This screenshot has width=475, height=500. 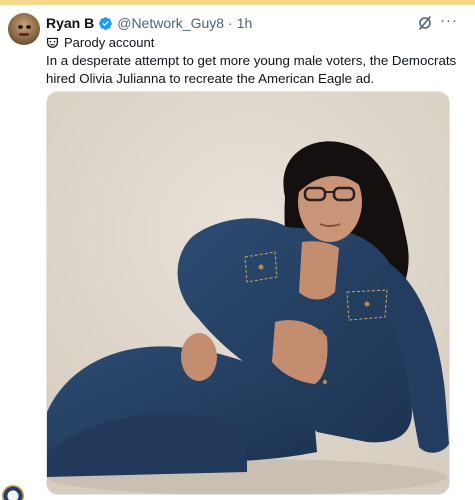 I want to click on author-avatar, so click(x=24, y=29).